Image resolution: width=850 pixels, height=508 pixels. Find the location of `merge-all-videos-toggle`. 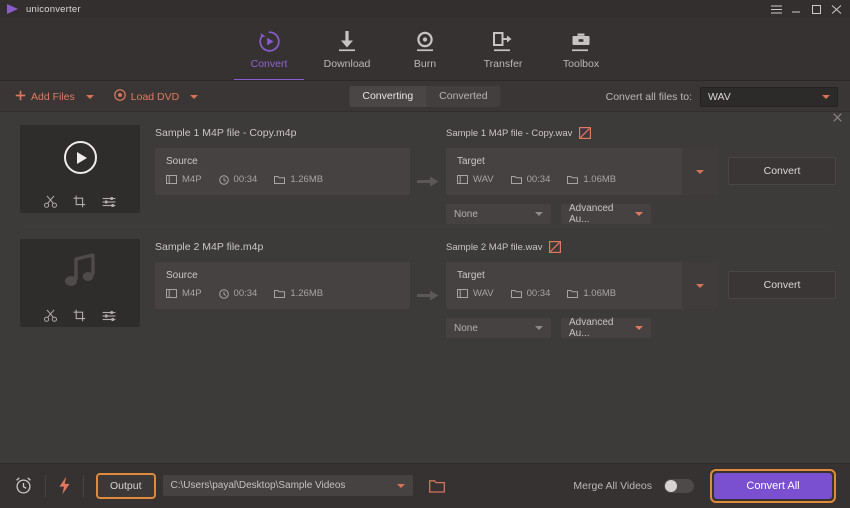

merge-all-videos-toggle is located at coordinates (679, 485).